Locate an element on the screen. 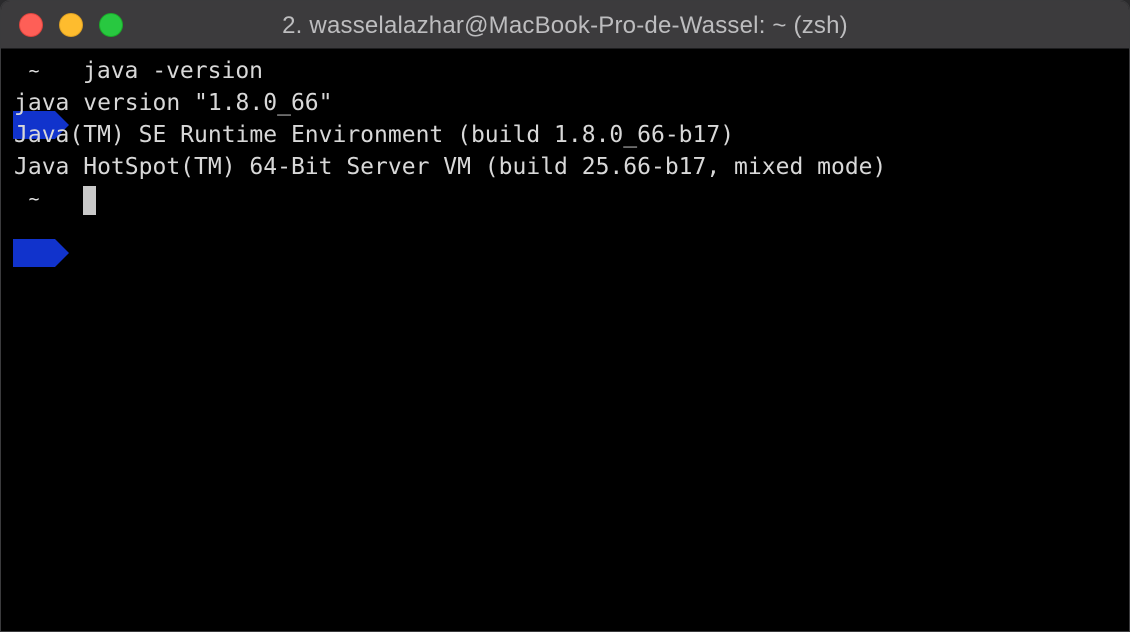 The width and height of the screenshot is (1130, 632). prompt-line: ~ java -version is located at coordinates (138, 97).